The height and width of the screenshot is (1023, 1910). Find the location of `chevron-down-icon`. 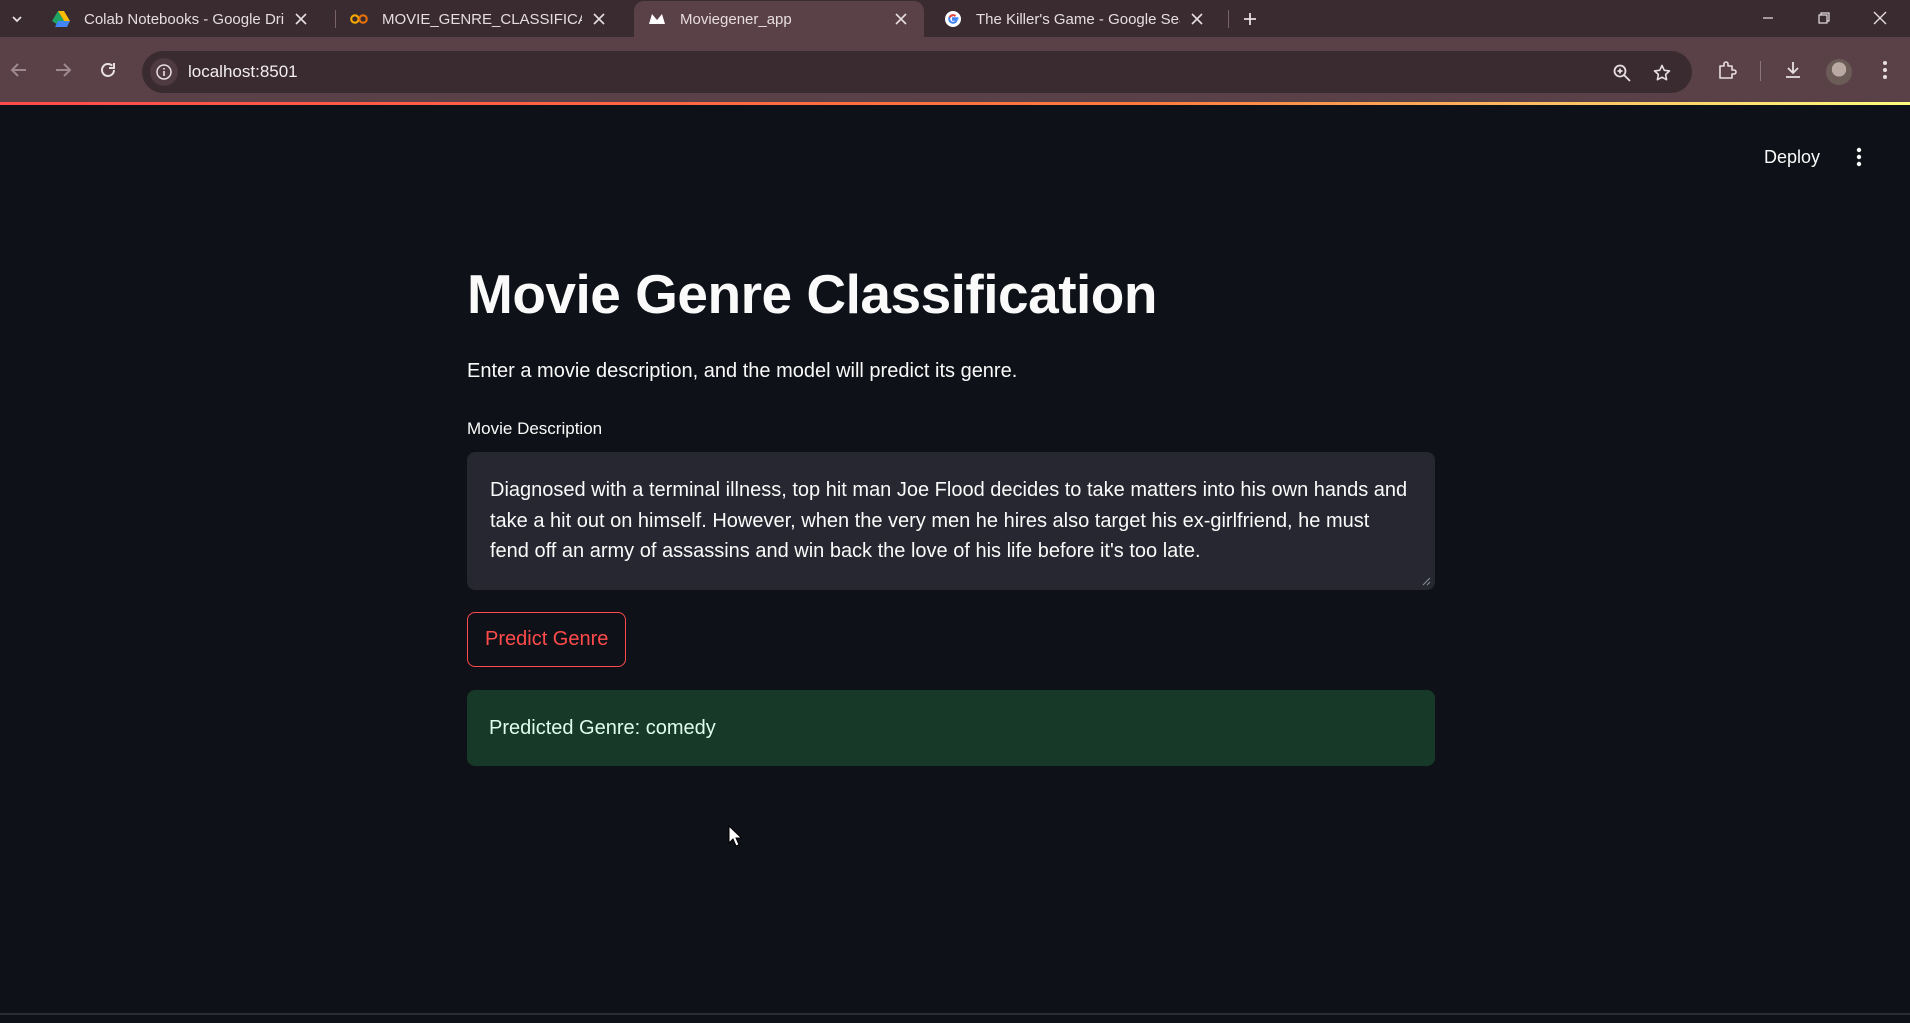

chevron-down-icon is located at coordinates (17, 19).